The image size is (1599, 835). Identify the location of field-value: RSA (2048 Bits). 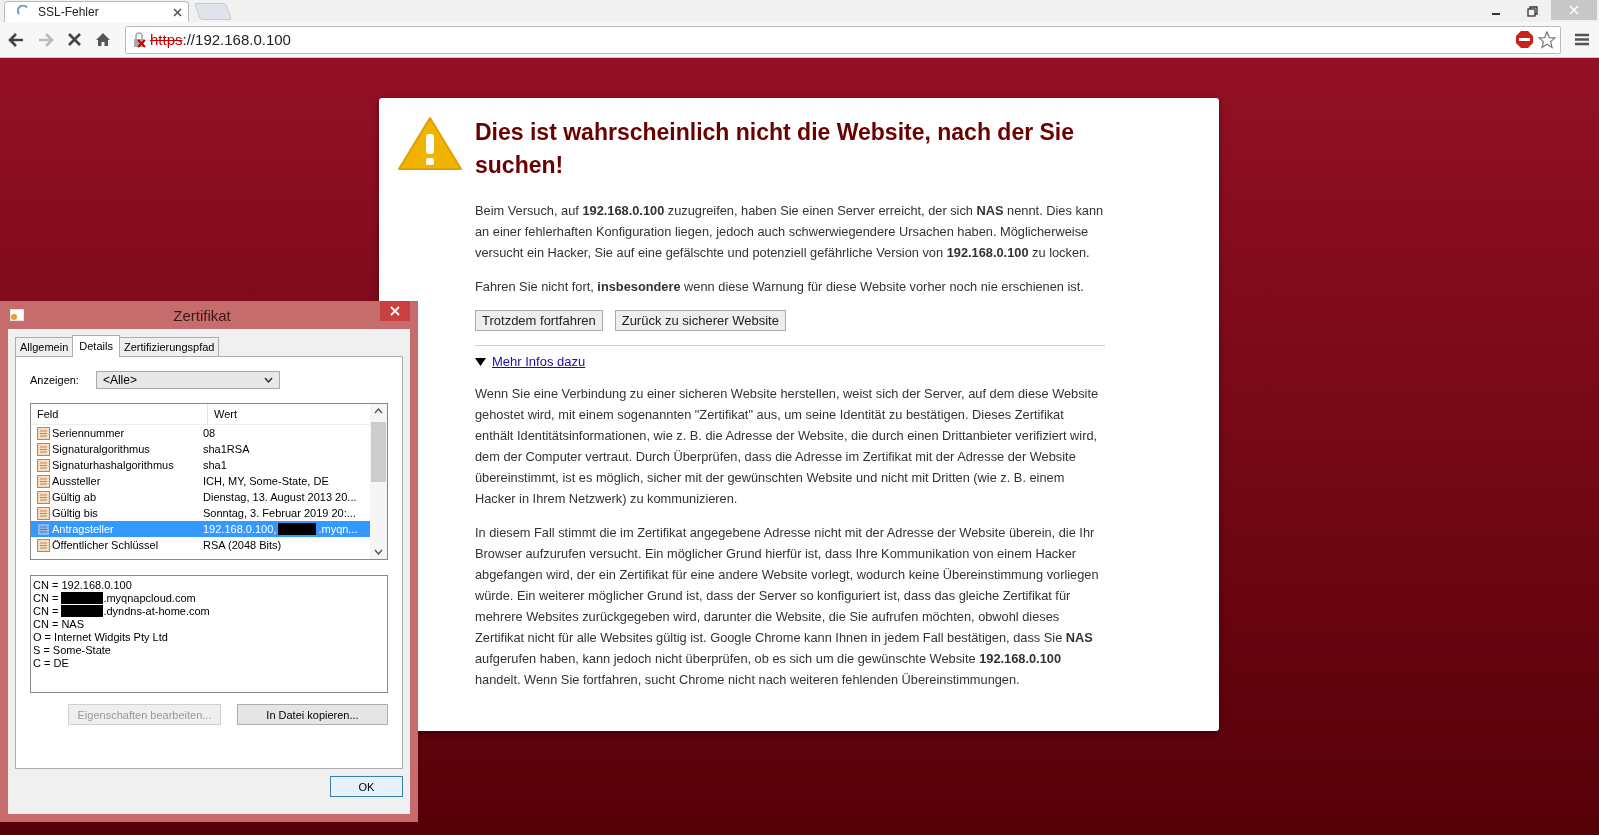
(242, 545).